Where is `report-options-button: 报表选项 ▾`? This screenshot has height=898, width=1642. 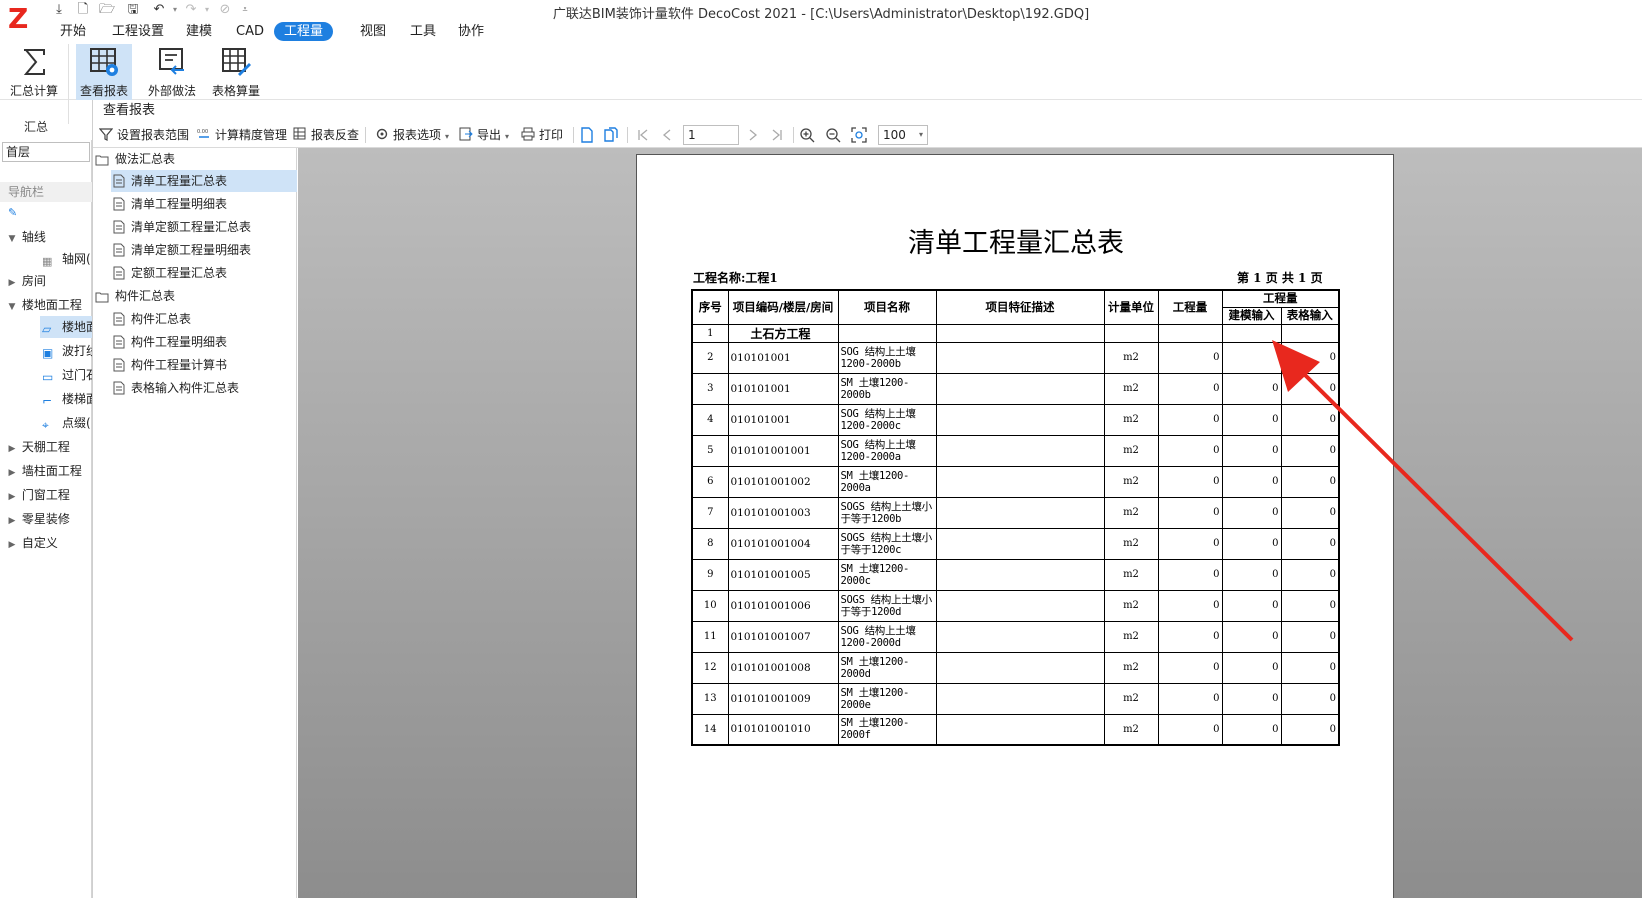
report-options-button: 报表选项 ▾ is located at coordinates (412, 135).